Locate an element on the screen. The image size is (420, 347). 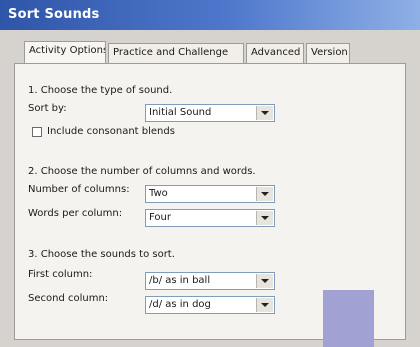
tab-advanced: Advanced is located at coordinates (275, 53).